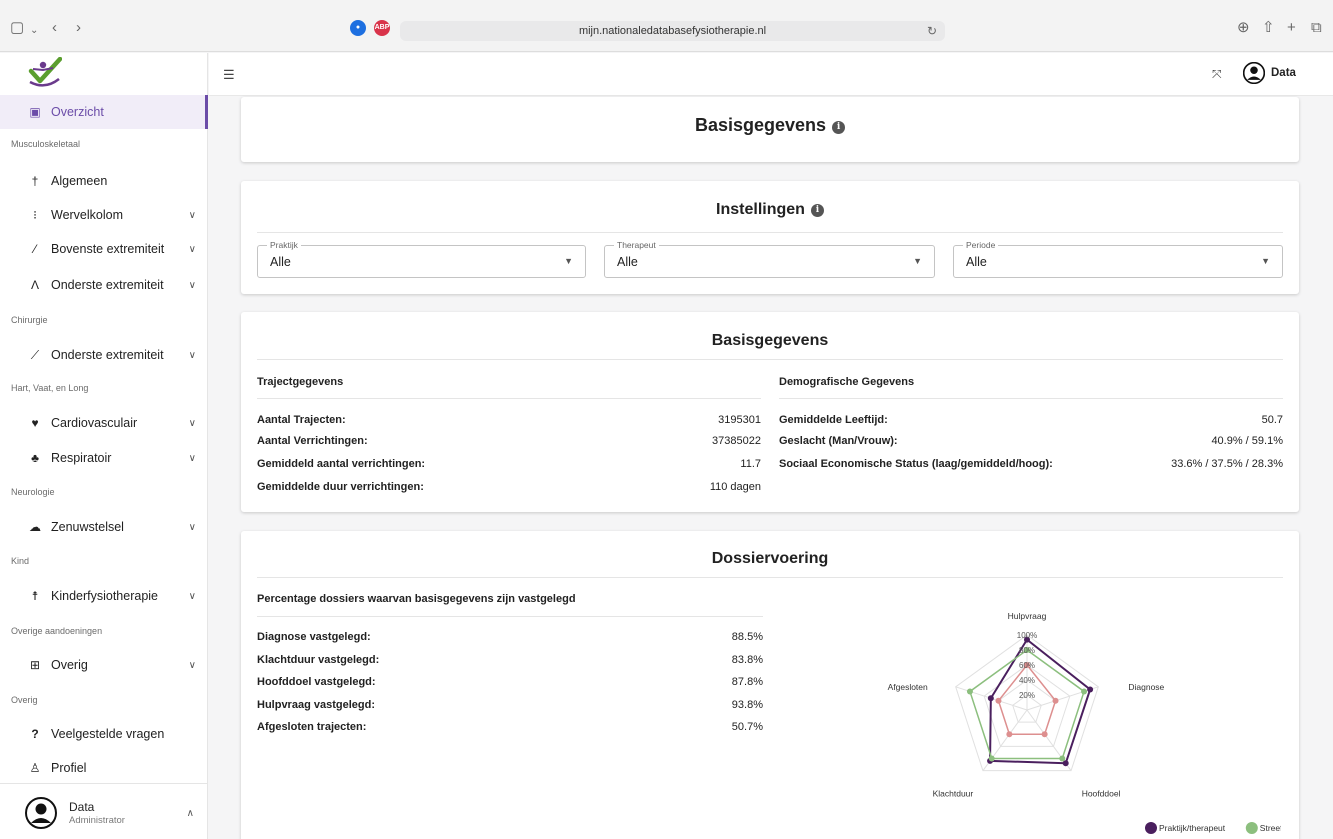 This screenshot has width=1333, height=839. Describe the element at coordinates (104, 285) in the screenshot. I see `sidebar-item-onderste-extremiteit: Λ Onderste extremiteit ∨` at that location.